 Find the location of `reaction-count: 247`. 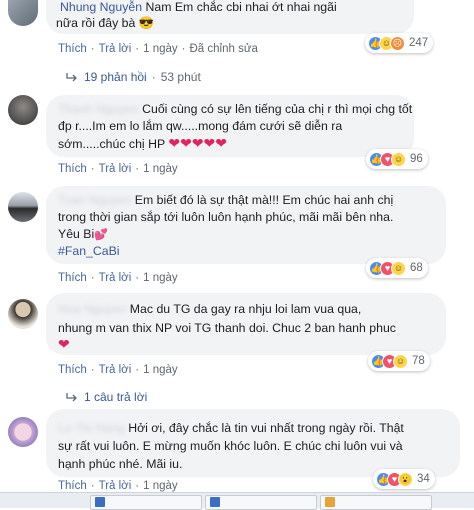

reaction-count: 247 is located at coordinates (419, 43).